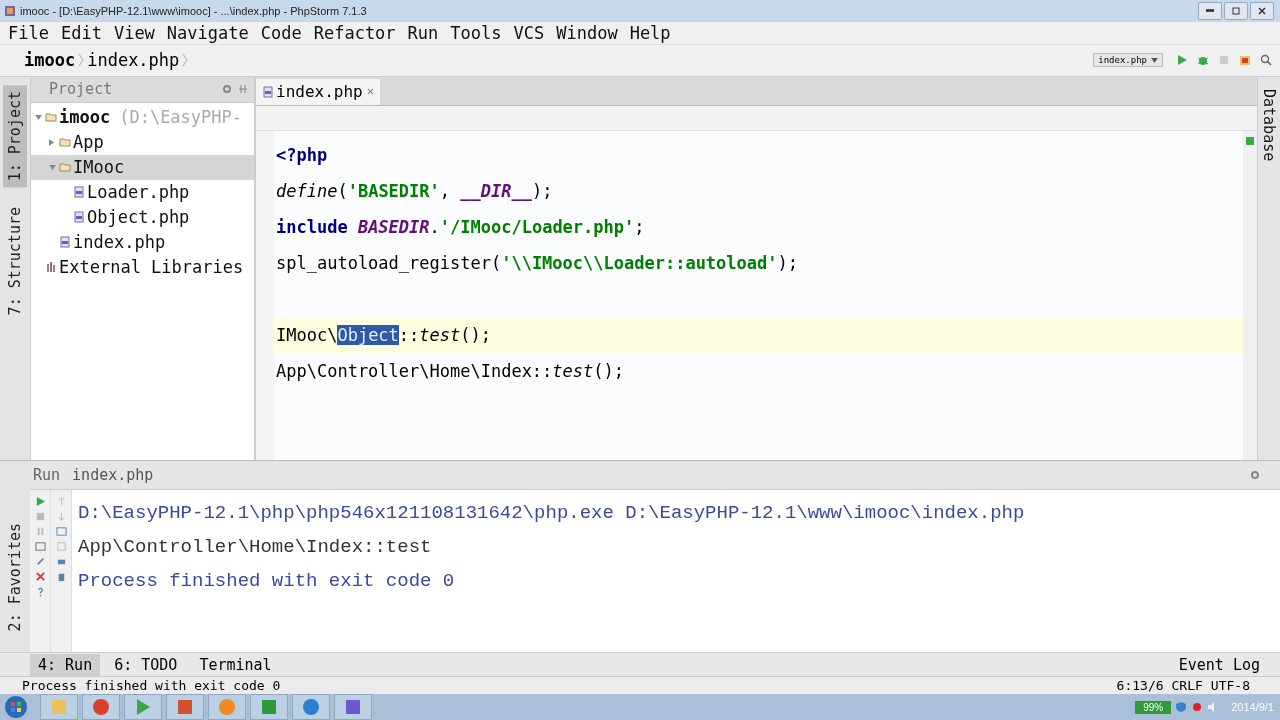 The height and width of the screenshot is (720, 1280). Describe the element at coordinates (81, 32) in the screenshot. I see `menu-item: Edit` at that location.